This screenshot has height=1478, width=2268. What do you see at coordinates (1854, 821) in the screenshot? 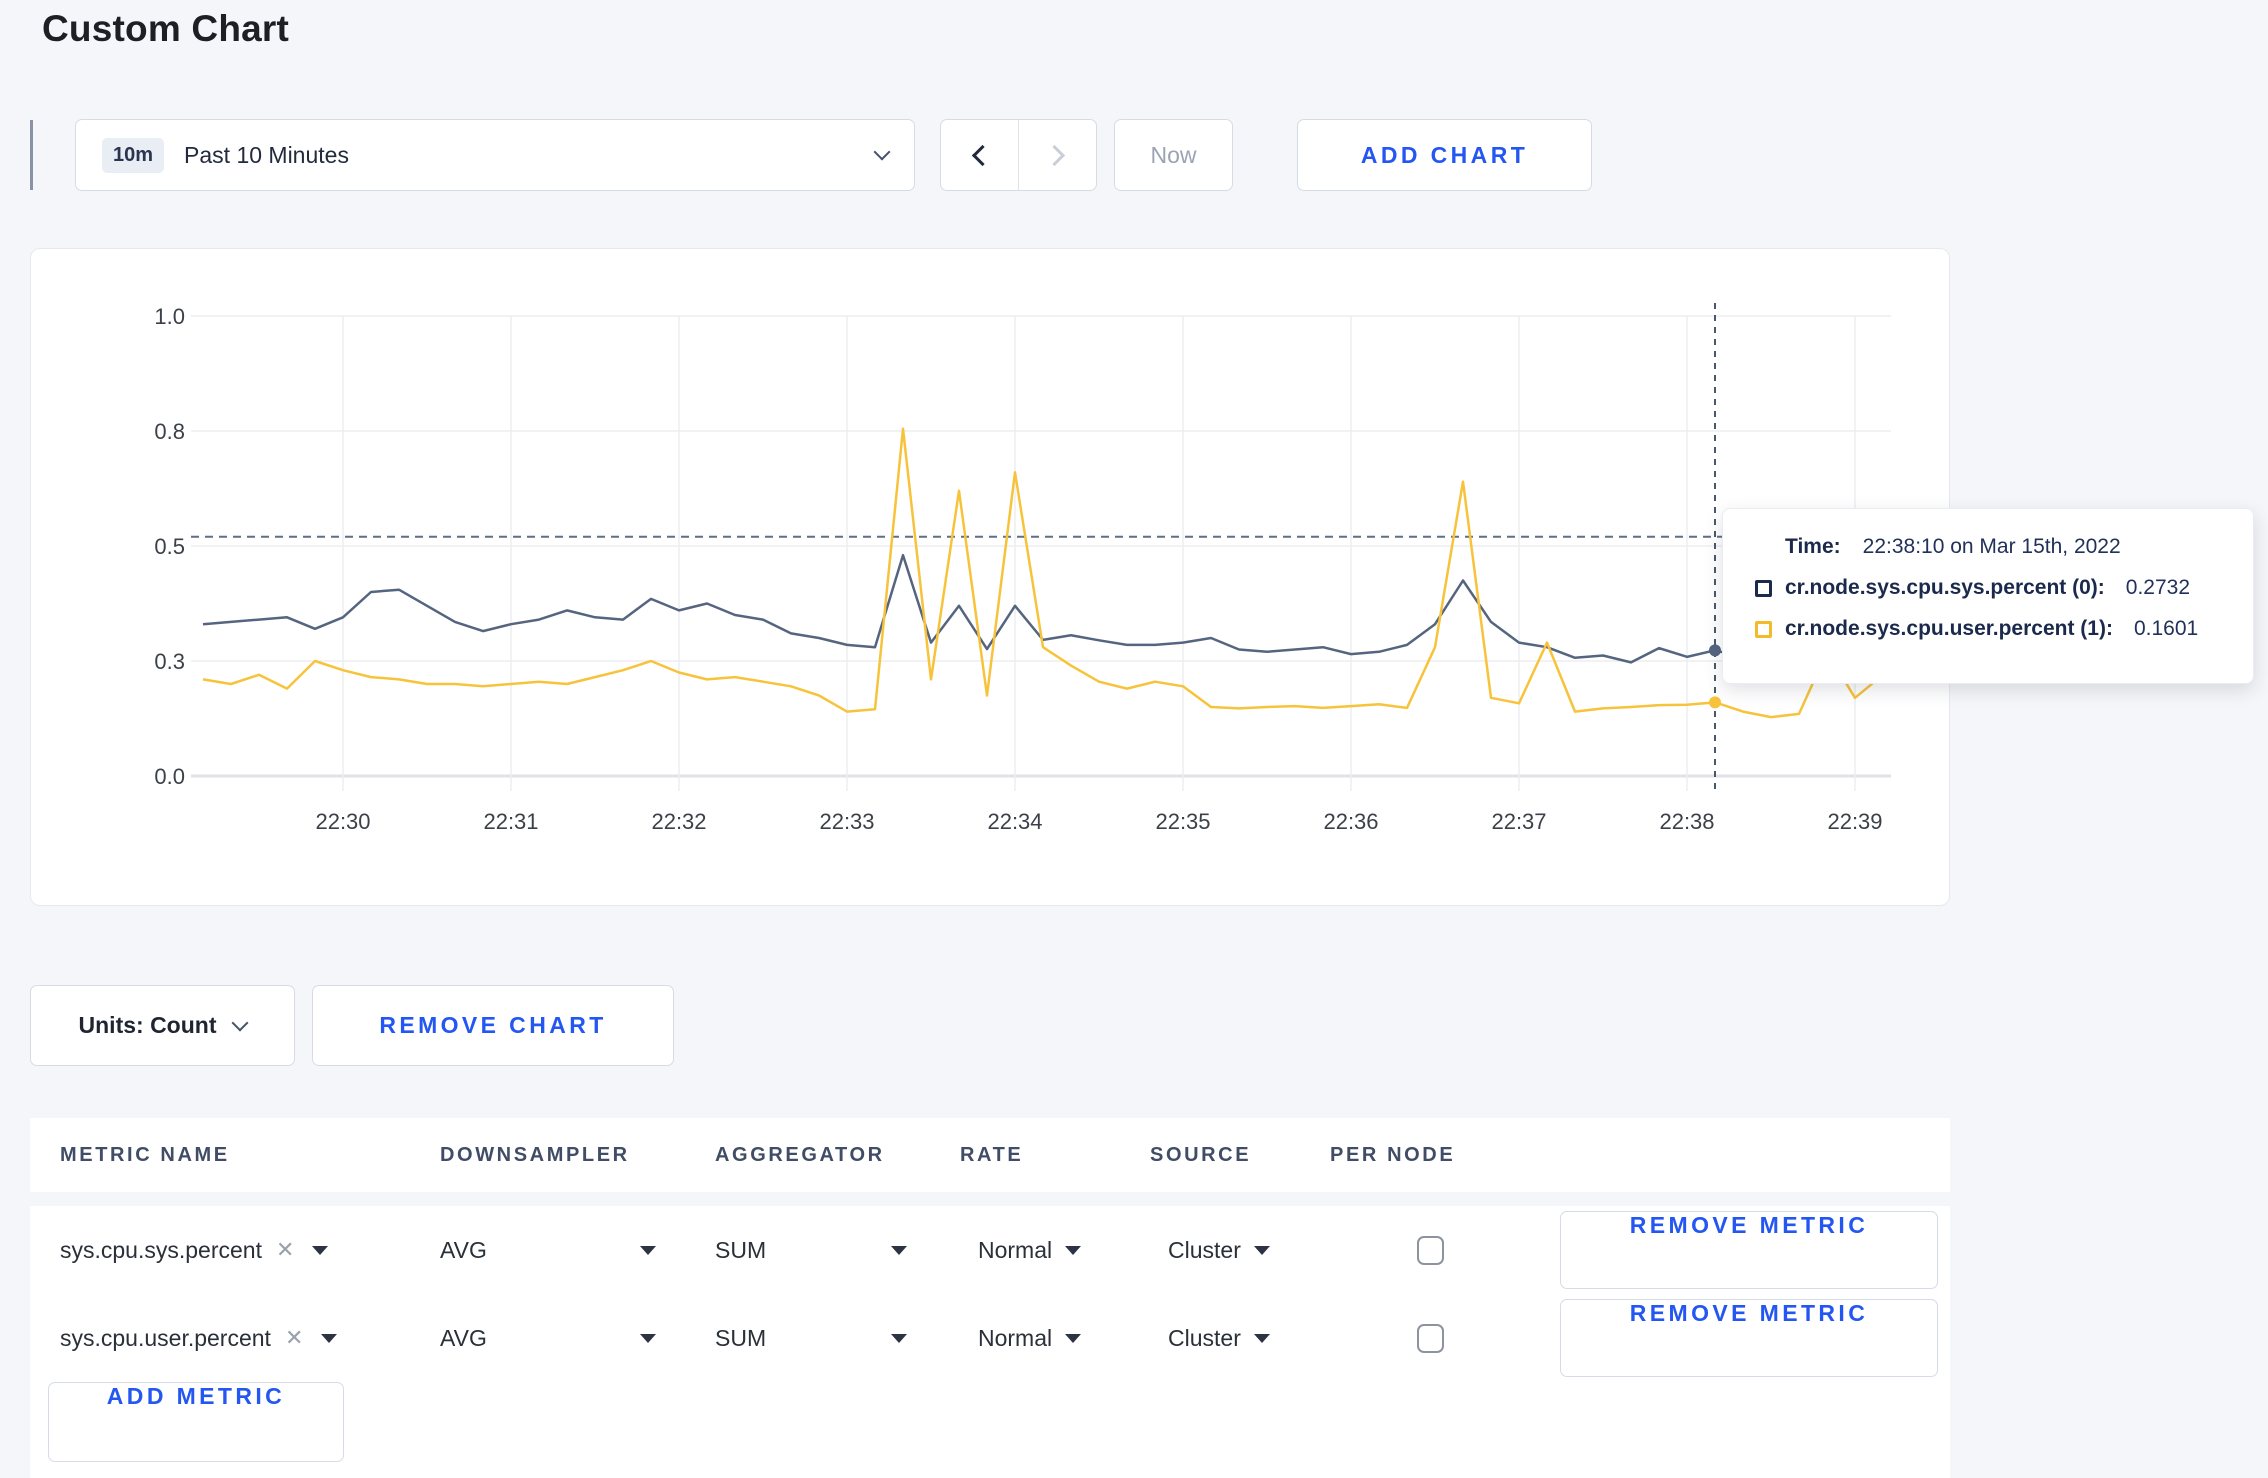
I see `x-axis-tick-label: 22:39` at bounding box center [1854, 821].